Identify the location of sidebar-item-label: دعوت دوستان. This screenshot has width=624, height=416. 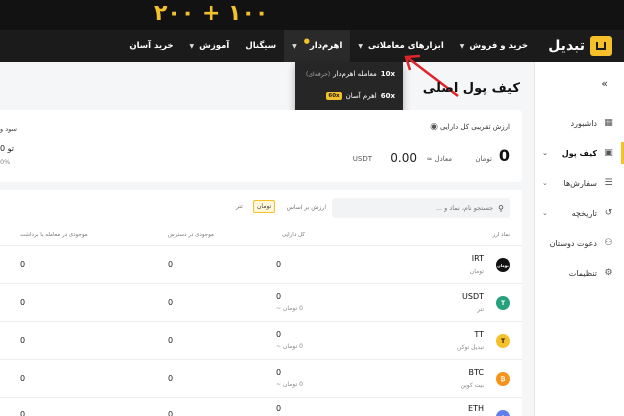
(573, 243).